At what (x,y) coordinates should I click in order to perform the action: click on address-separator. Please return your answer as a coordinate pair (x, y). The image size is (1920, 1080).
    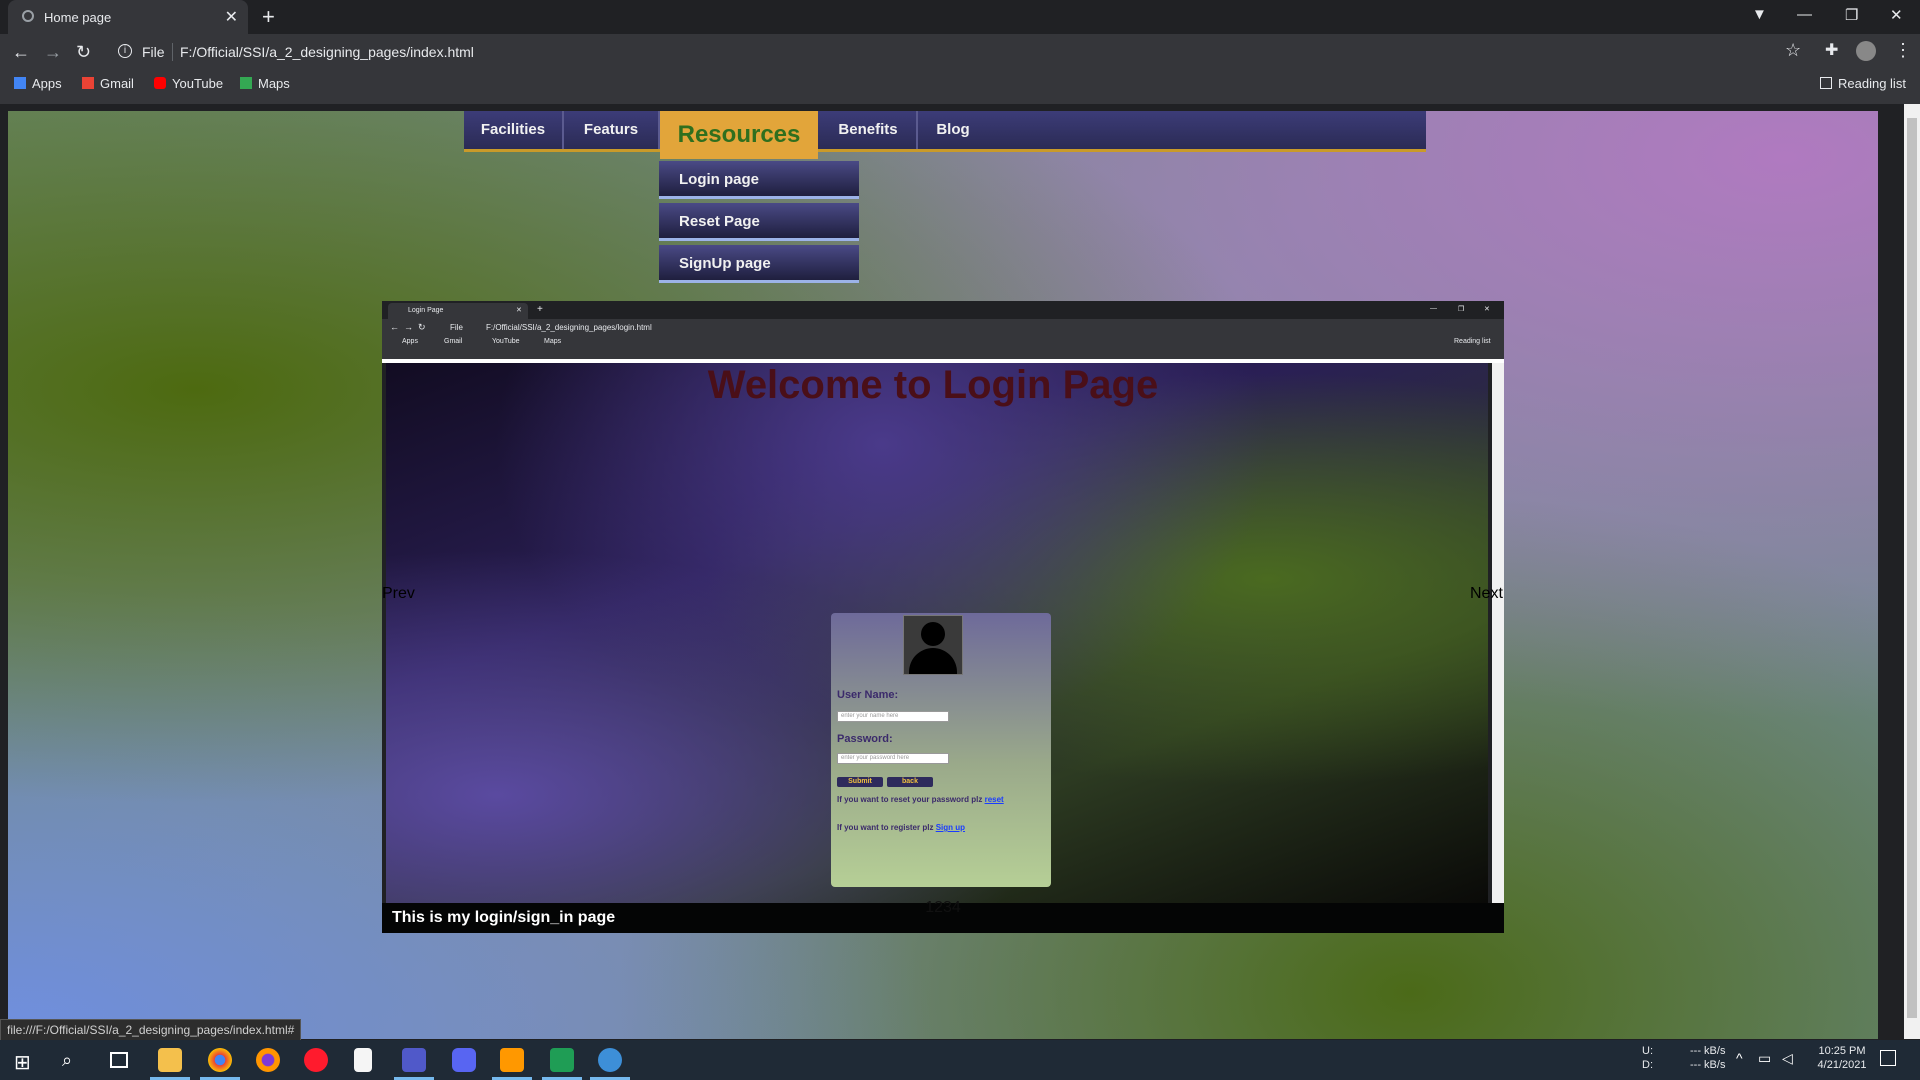
    Looking at the image, I should click on (172, 52).